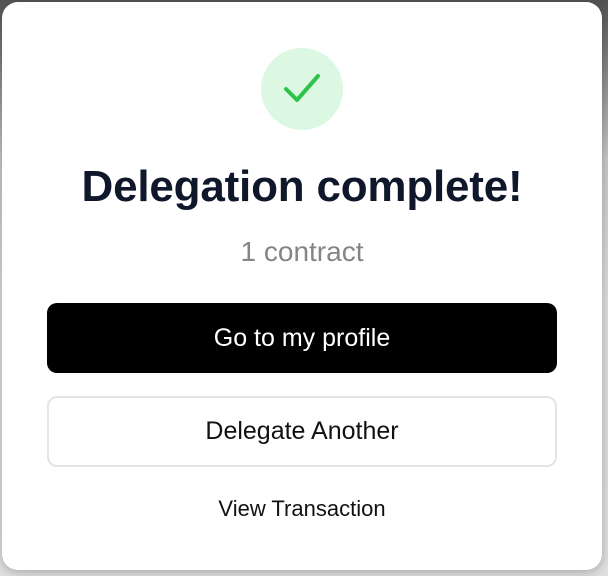 The height and width of the screenshot is (576, 608). I want to click on success-badge, so click(302, 89).